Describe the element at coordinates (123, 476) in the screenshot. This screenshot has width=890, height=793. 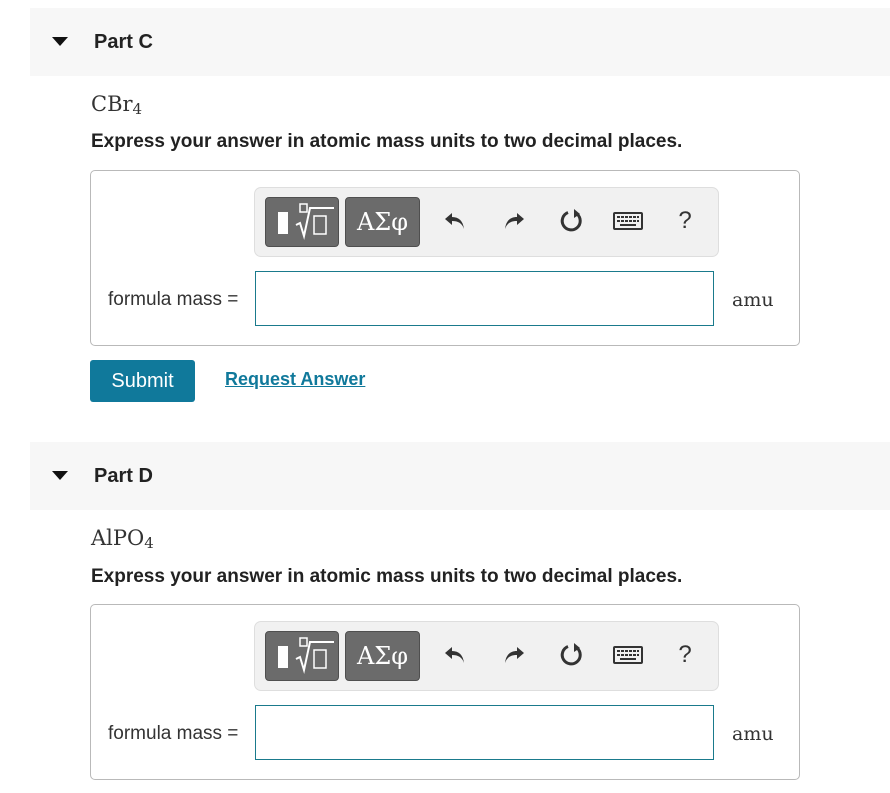
I see `part-title: Part D` at that location.